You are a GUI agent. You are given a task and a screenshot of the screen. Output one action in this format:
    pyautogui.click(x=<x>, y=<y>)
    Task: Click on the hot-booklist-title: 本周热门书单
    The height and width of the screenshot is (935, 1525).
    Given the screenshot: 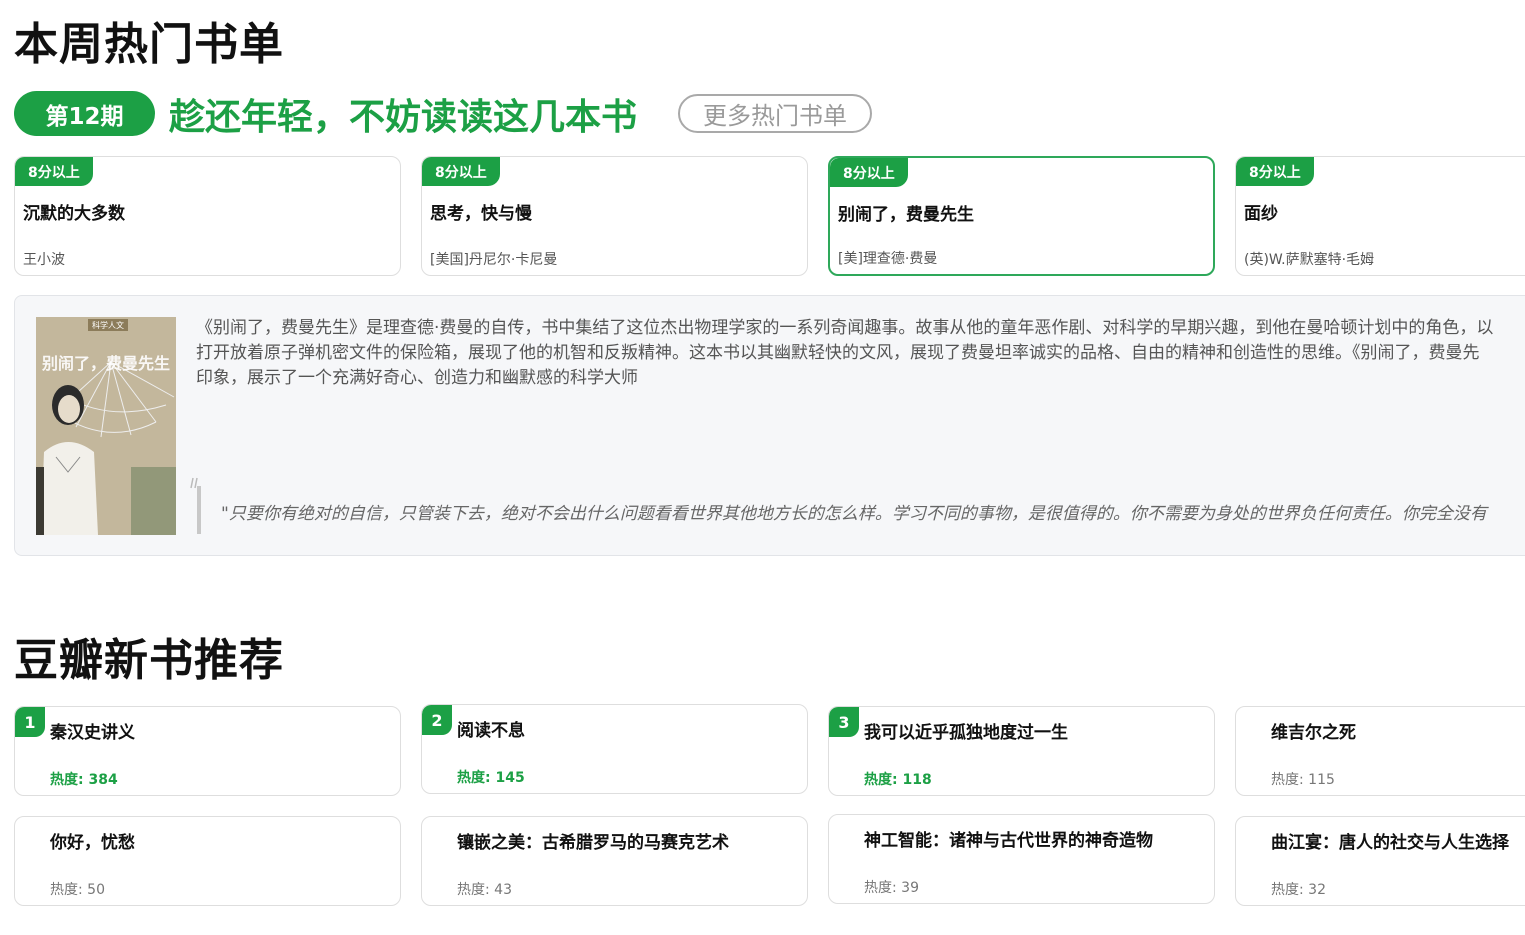 What is the action you would take?
    pyautogui.click(x=149, y=44)
    